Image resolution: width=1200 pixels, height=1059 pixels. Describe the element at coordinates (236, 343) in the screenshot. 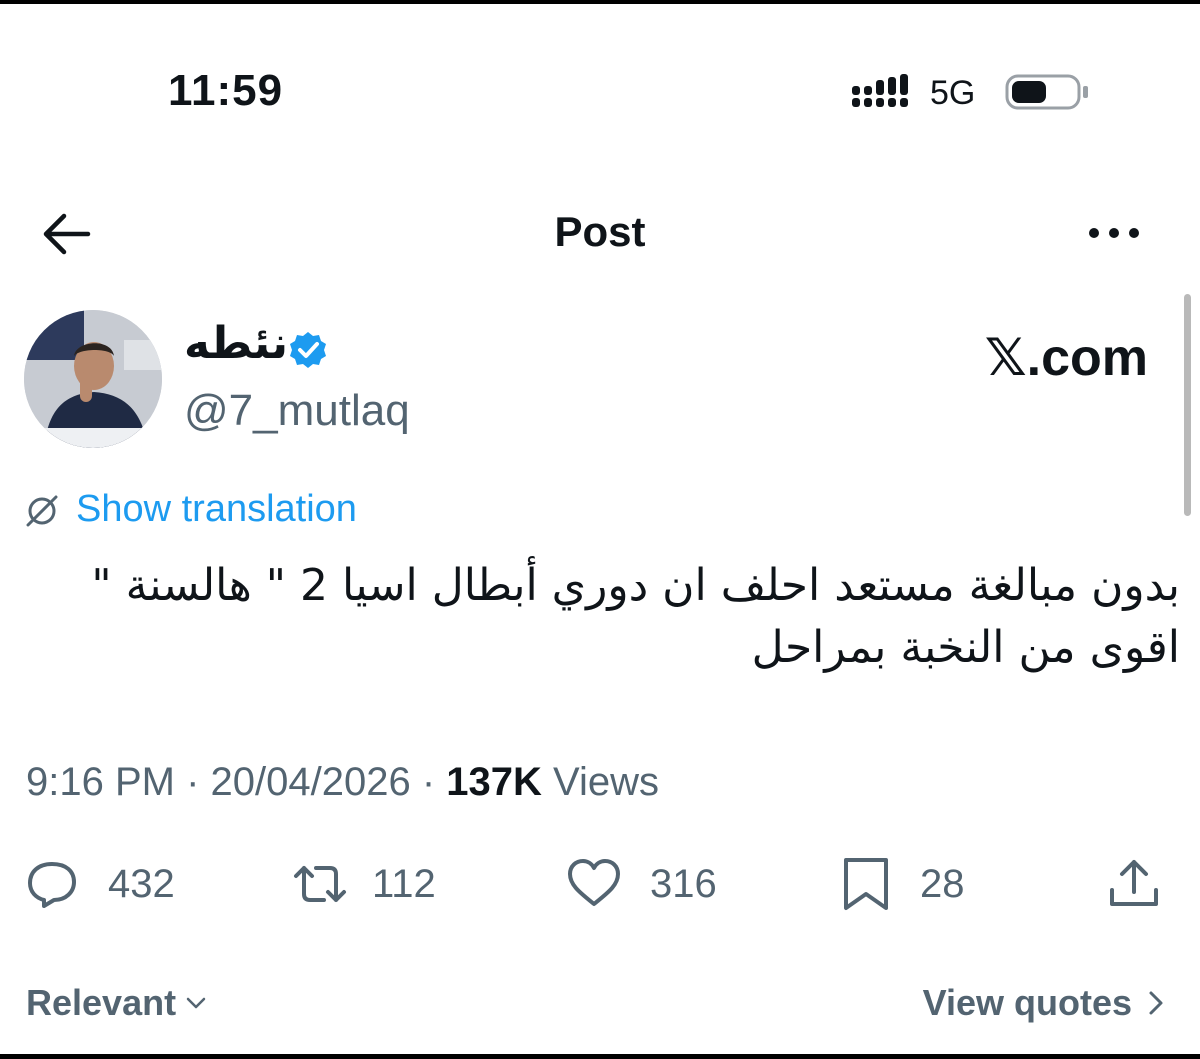

I see `display-name: نئطه` at that location.